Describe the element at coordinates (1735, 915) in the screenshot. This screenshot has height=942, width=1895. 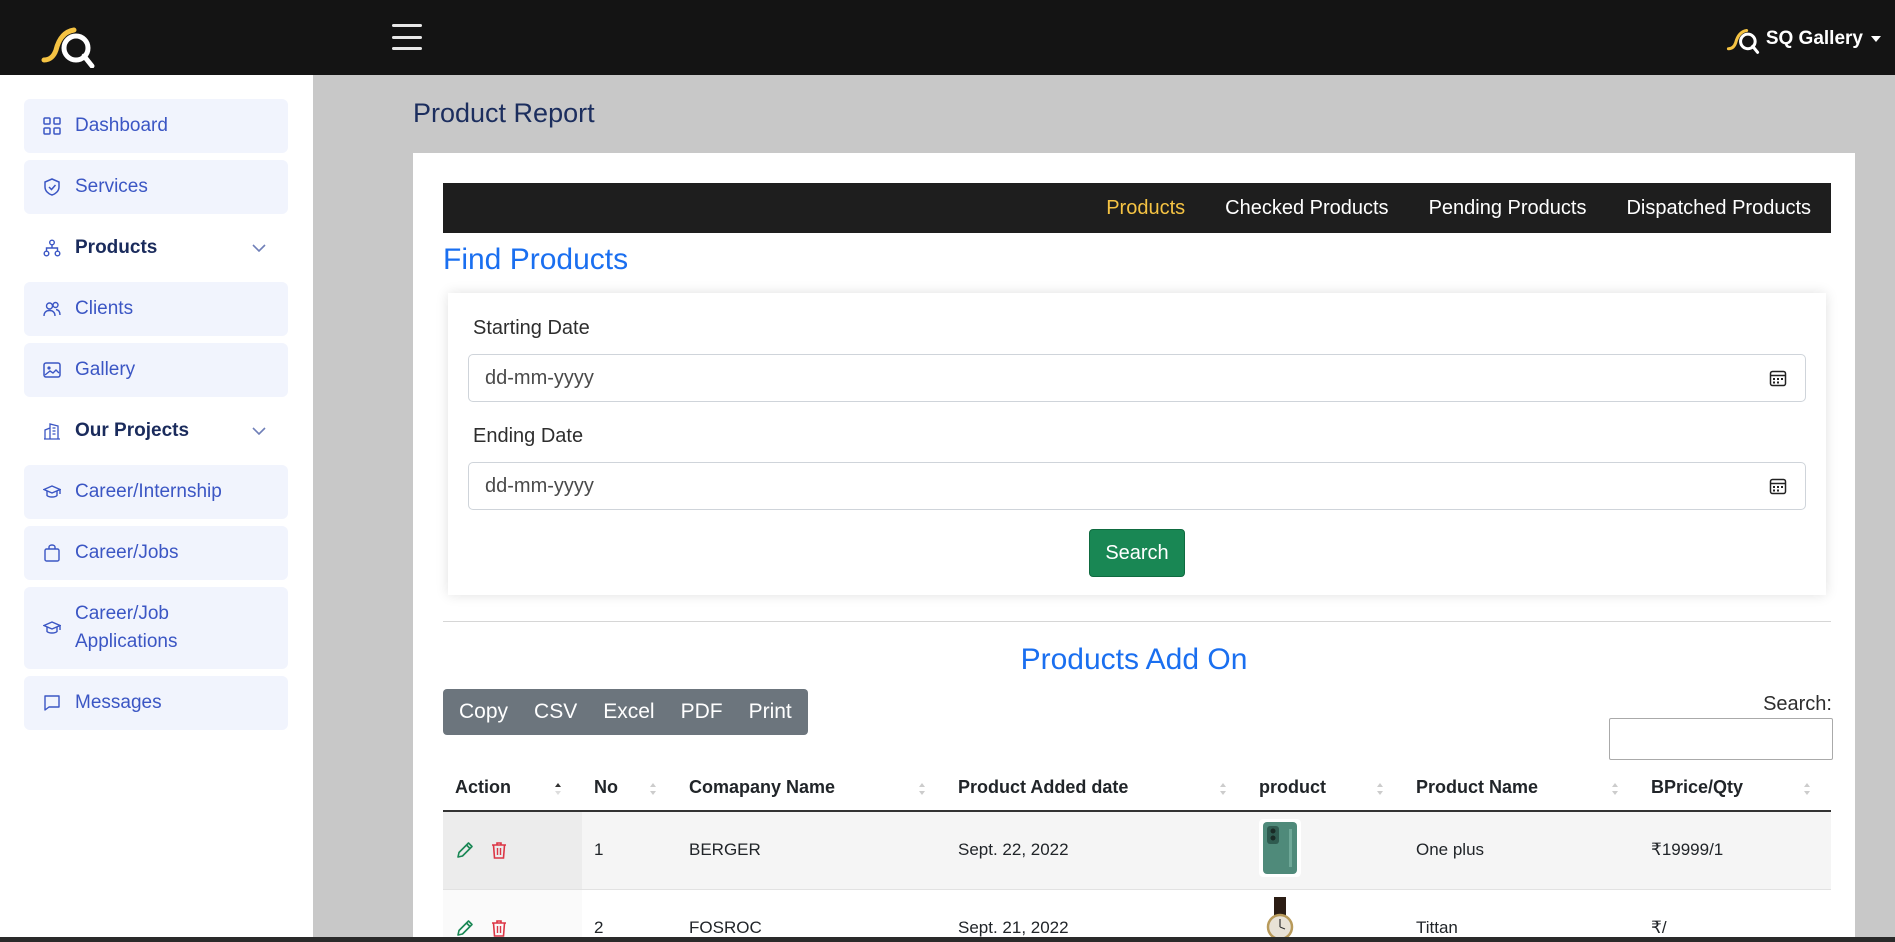
I see `cell-bprice-qty: ₹/` at that location.